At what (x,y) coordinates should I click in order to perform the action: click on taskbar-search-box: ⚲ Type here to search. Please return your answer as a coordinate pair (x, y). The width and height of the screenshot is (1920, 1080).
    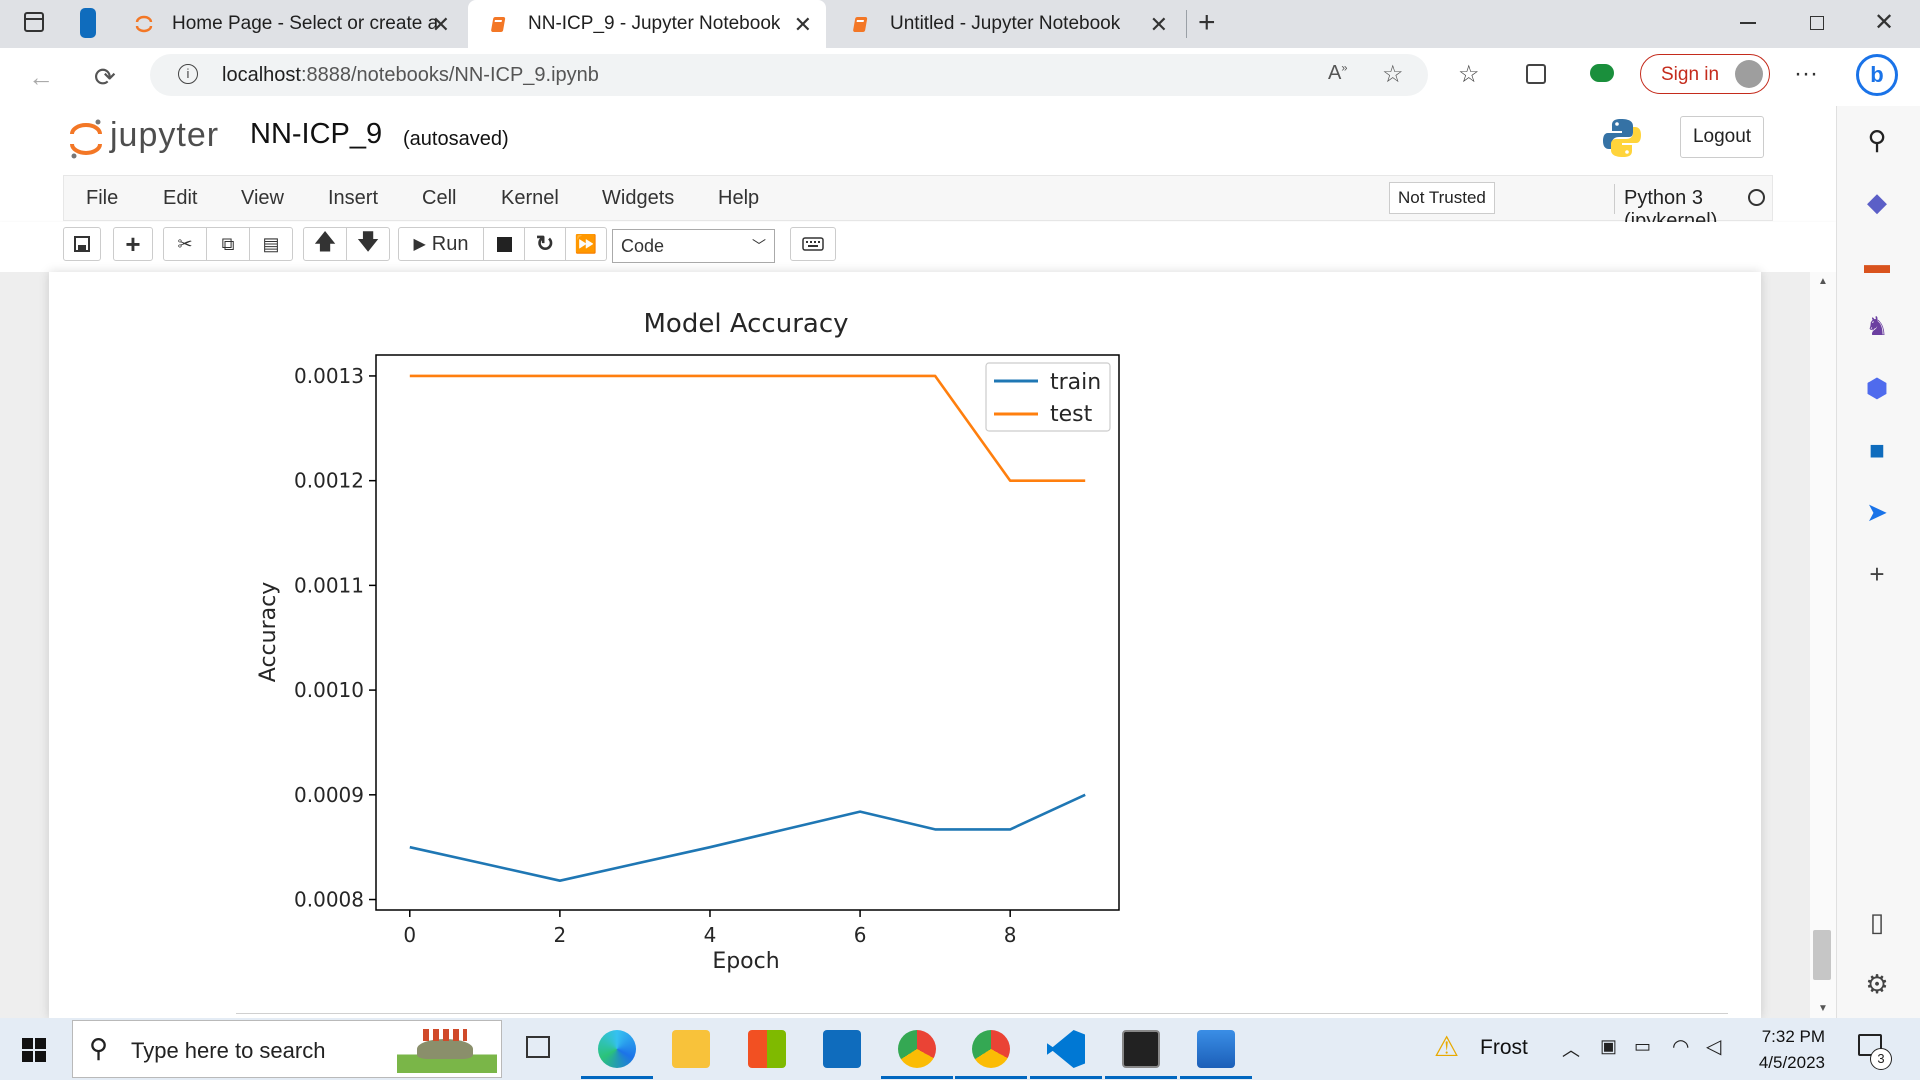
    Looking at the image, I should click on (287, 1049).